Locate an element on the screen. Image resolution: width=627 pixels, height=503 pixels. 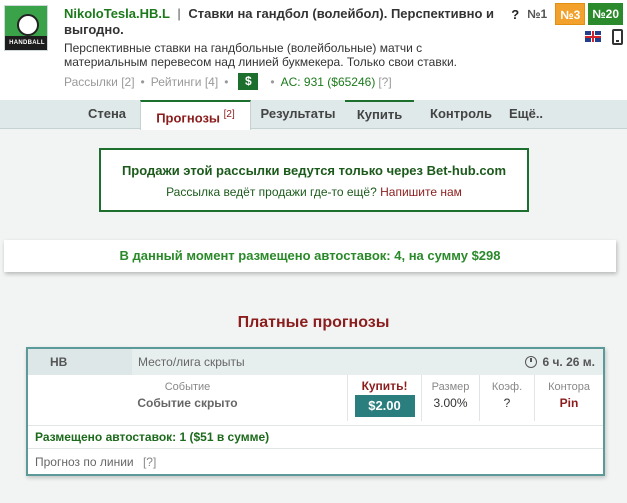
help-icon: ? is located at coordinates (515, 14).